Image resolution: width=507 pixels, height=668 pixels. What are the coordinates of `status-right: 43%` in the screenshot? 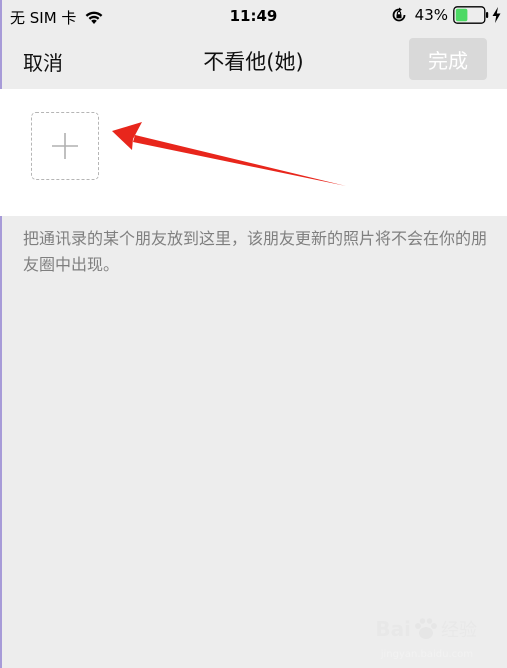 It's located at (446, 15).